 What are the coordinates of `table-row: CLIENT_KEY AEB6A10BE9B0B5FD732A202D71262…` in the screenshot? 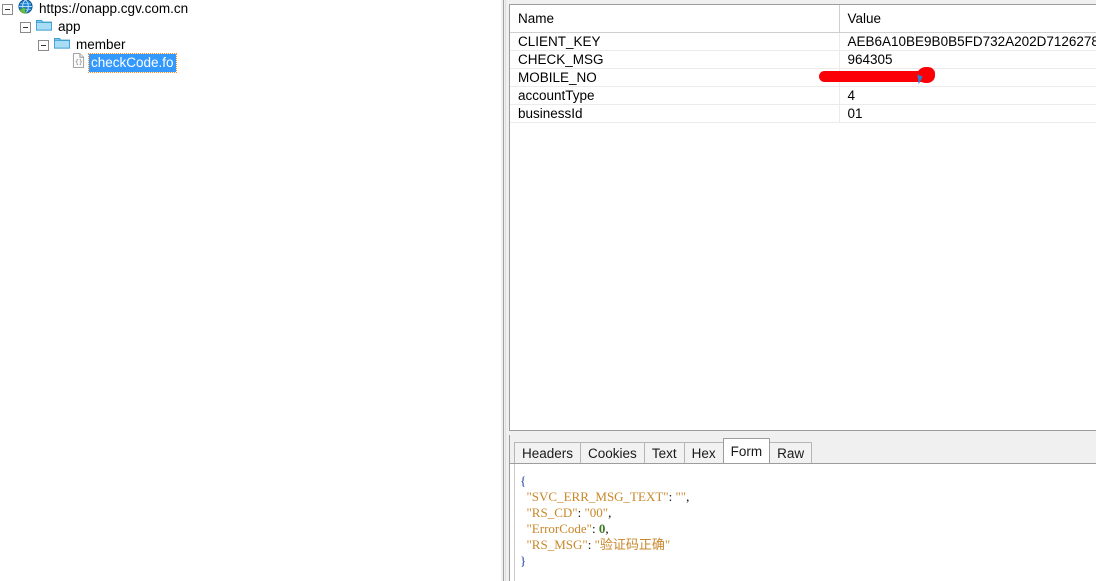 It's located at (803, 41).